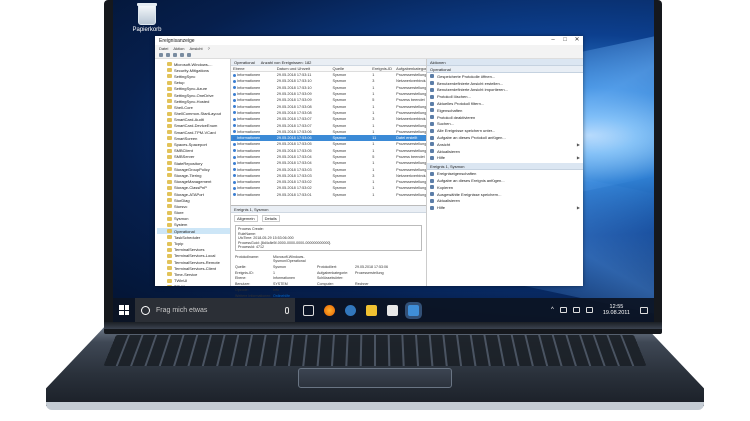  I want to click on menu-action: Aktion, so click(178, 48).